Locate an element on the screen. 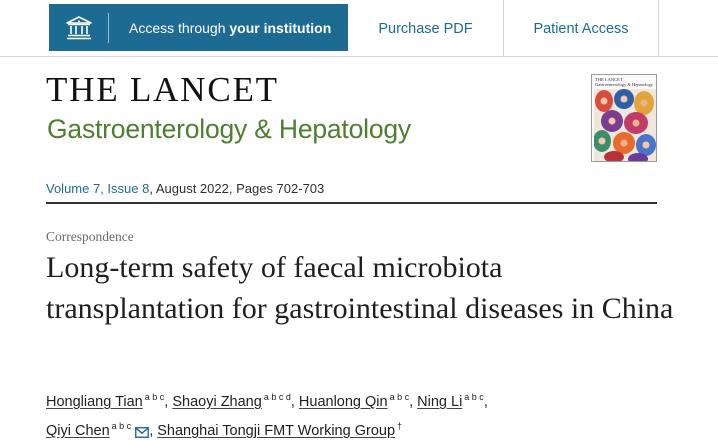  masthead-divider is located at coordinates (351, 203).